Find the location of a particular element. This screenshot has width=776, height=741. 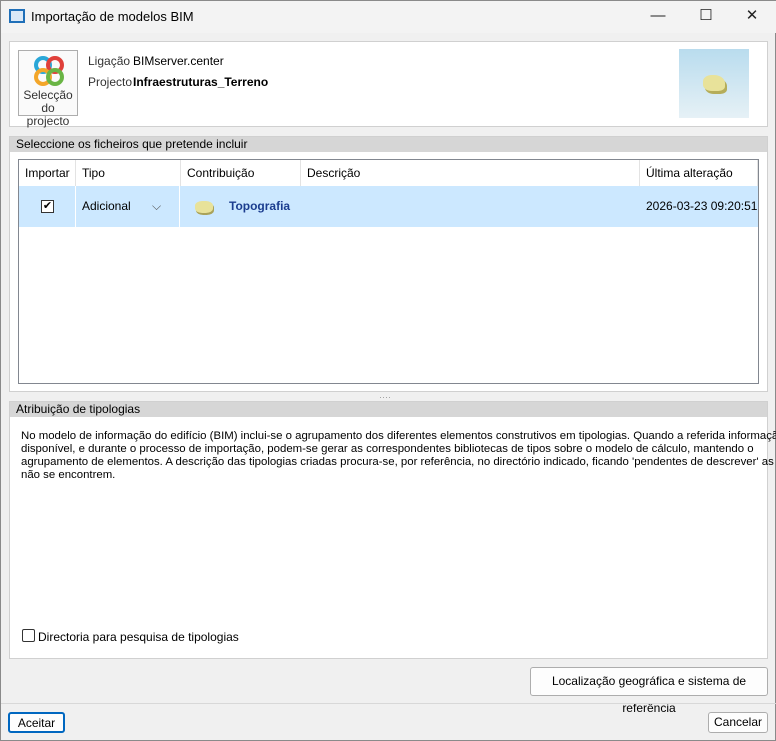

type-value: Adicional is located at coordinates (106, 206).